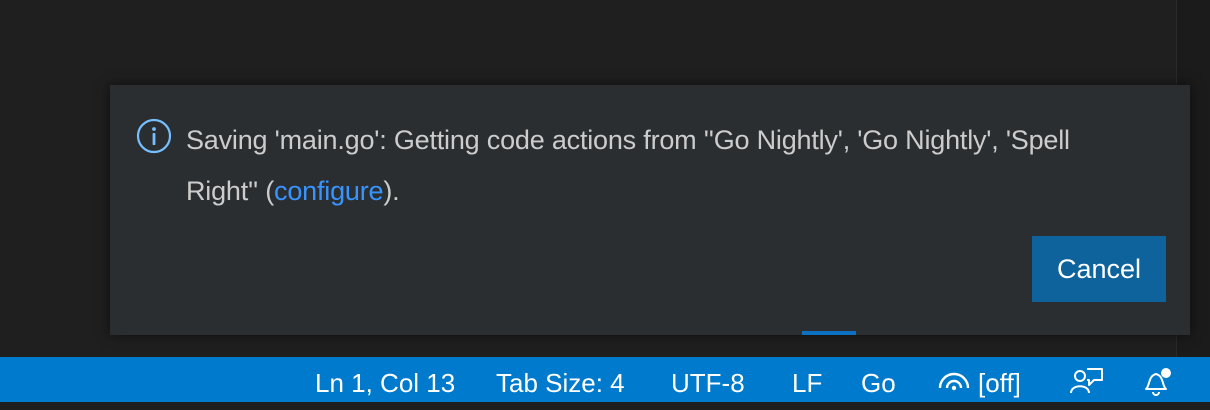 The width and height of the screenshot is (1210, 410). I want to click on notification-message-end: )., so click(391, 191).